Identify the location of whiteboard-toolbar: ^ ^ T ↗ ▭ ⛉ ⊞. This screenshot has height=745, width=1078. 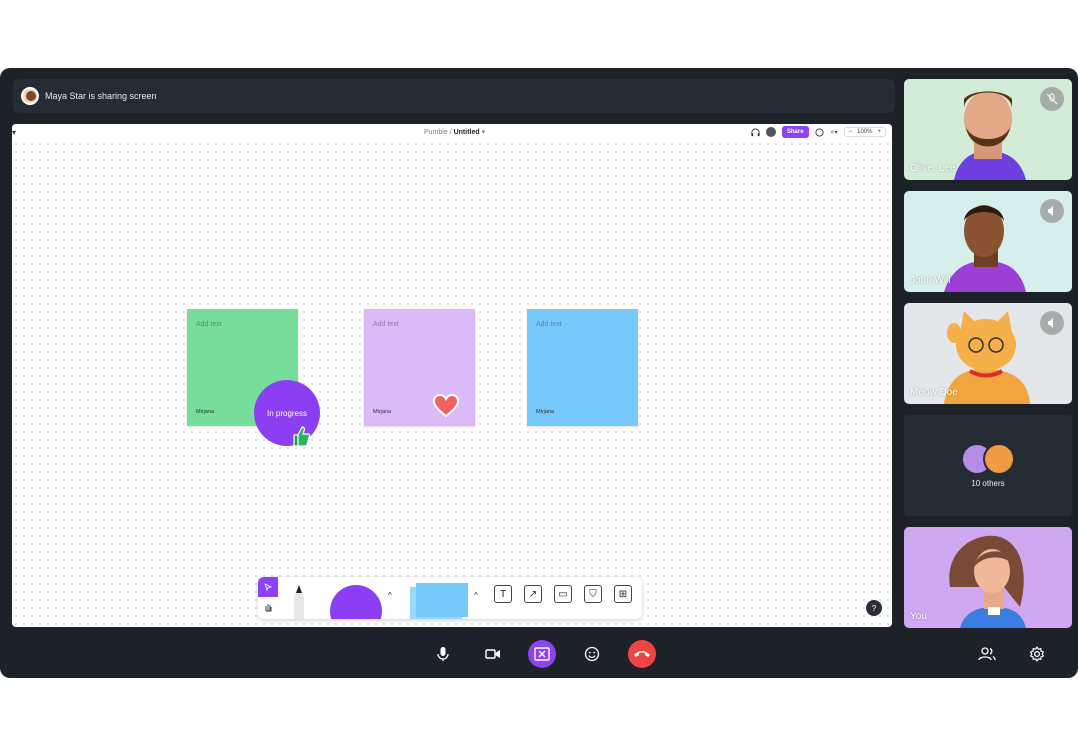
(450, 598).